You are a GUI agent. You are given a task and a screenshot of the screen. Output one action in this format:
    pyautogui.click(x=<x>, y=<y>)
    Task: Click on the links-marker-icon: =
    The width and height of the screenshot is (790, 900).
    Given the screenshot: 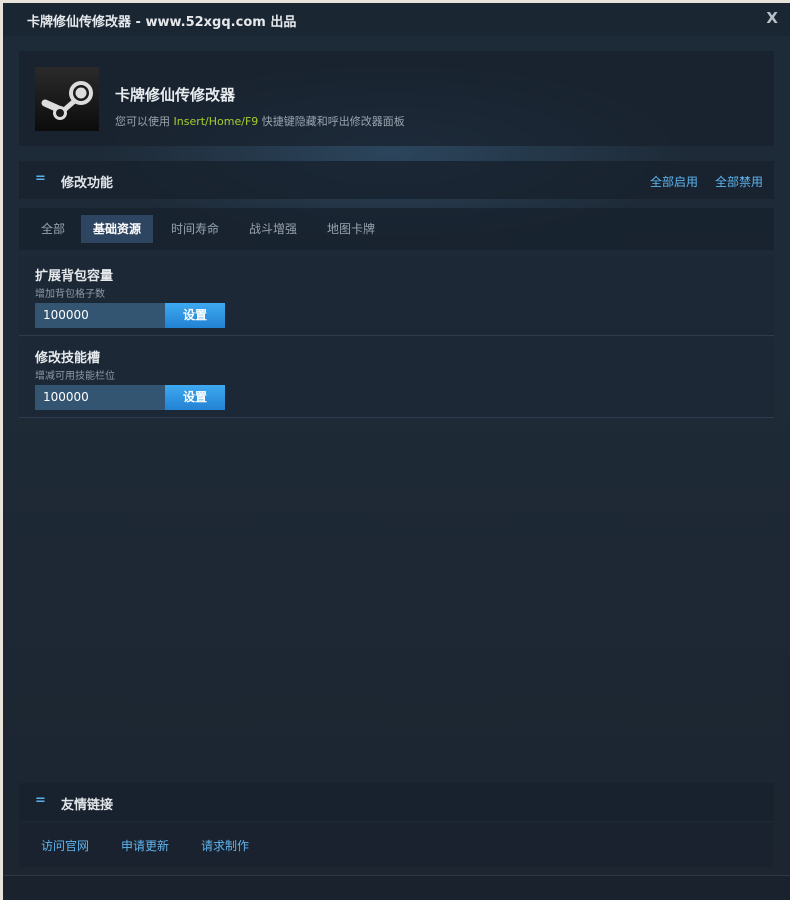 What is the action you would take?
    pyautogui.click(x=40, y=800)
    